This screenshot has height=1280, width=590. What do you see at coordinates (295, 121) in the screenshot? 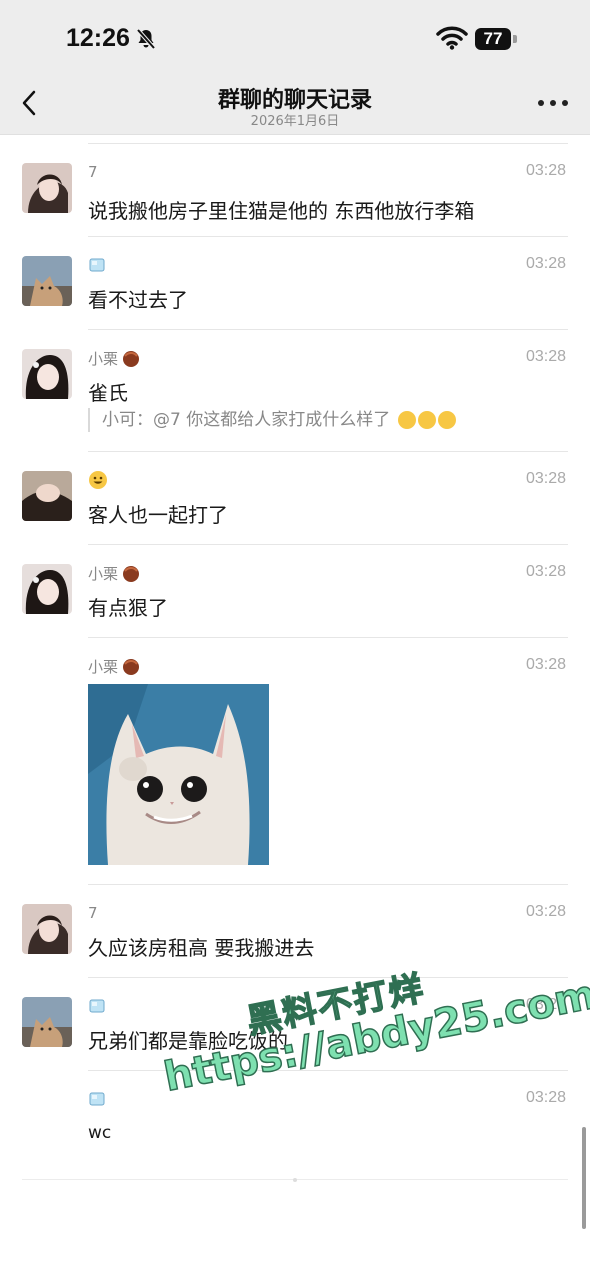
I see `page-subtitle: 2026年1月6日` at bounding box center [295, 121].